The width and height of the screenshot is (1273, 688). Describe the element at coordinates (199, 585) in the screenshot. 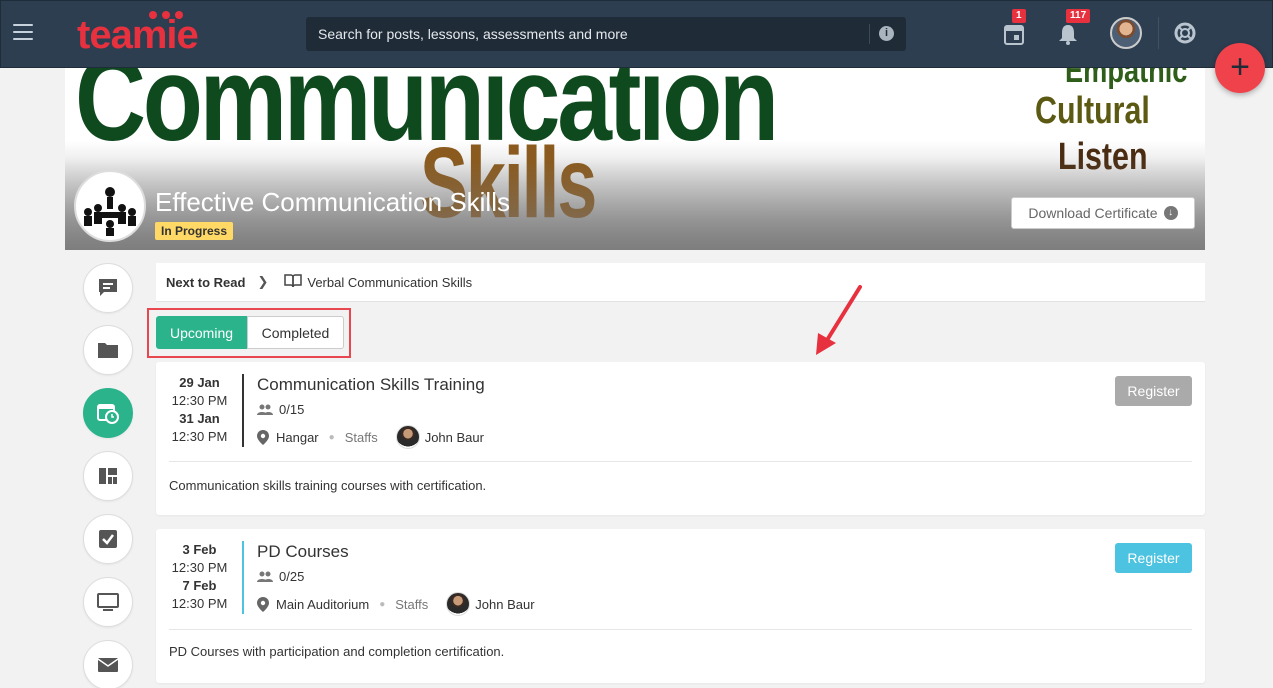

I see `event-end-date: 7 Feb` at that location.